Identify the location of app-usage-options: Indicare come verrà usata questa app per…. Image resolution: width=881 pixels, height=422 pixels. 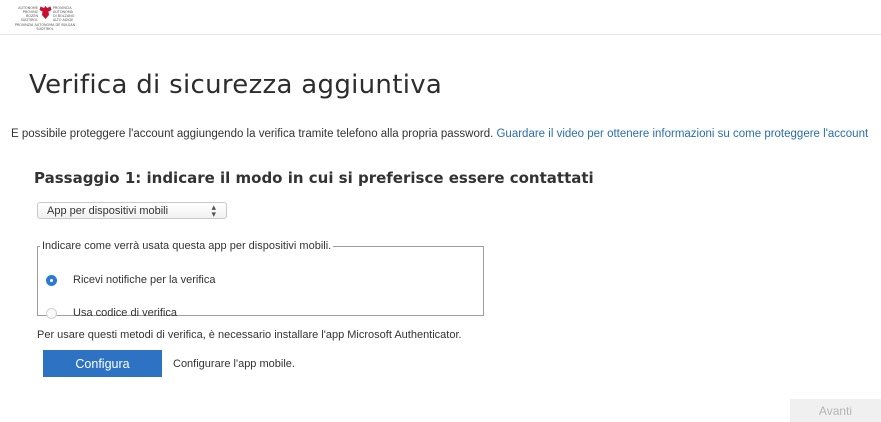
(260, 279).